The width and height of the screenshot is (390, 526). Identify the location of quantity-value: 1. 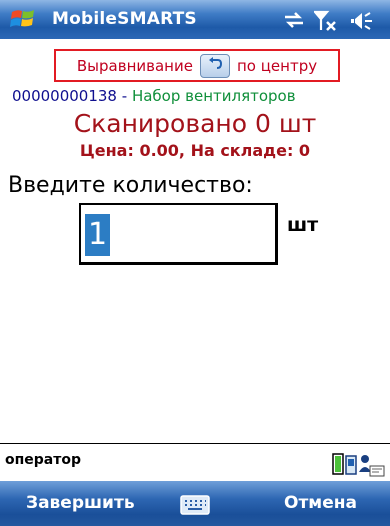
(98, 235).